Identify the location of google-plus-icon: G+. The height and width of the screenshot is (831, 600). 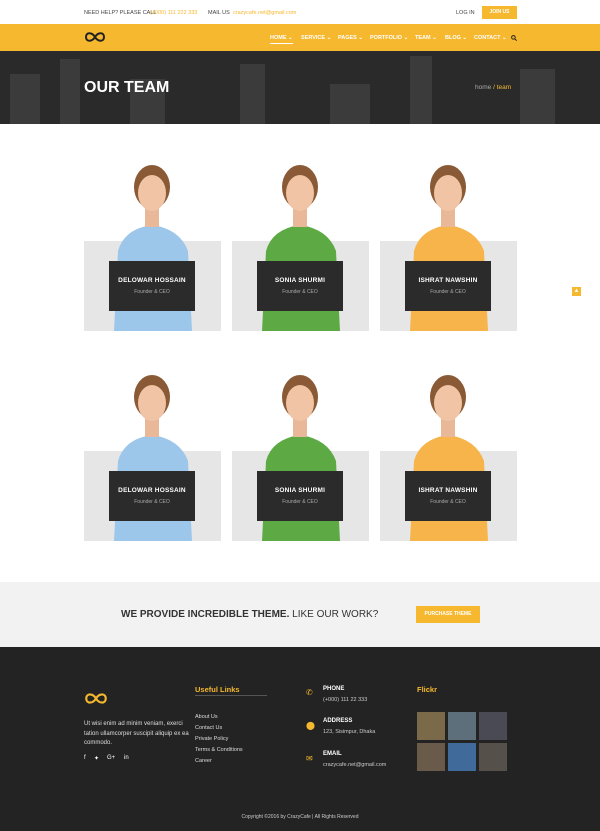
(111, 758).